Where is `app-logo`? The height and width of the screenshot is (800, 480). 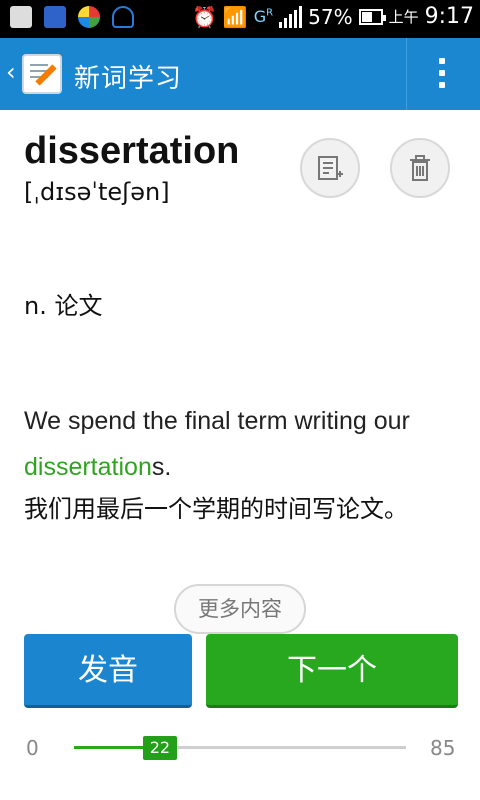
app-logo is located at coordinates (42, 74).